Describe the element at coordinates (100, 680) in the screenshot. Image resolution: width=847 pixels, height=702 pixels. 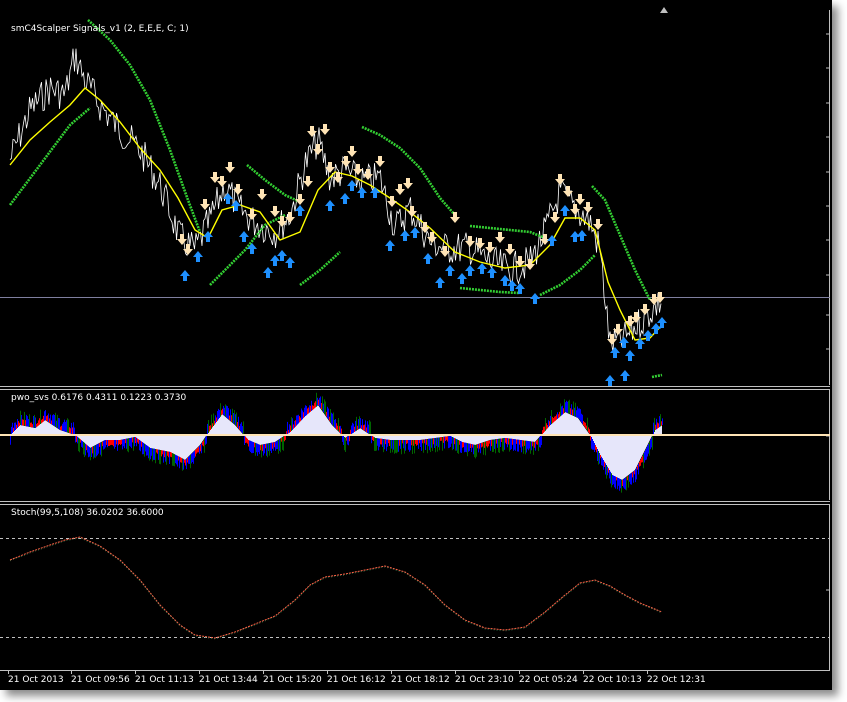
I see `time-label: 21 Oct 09:56` at that location.